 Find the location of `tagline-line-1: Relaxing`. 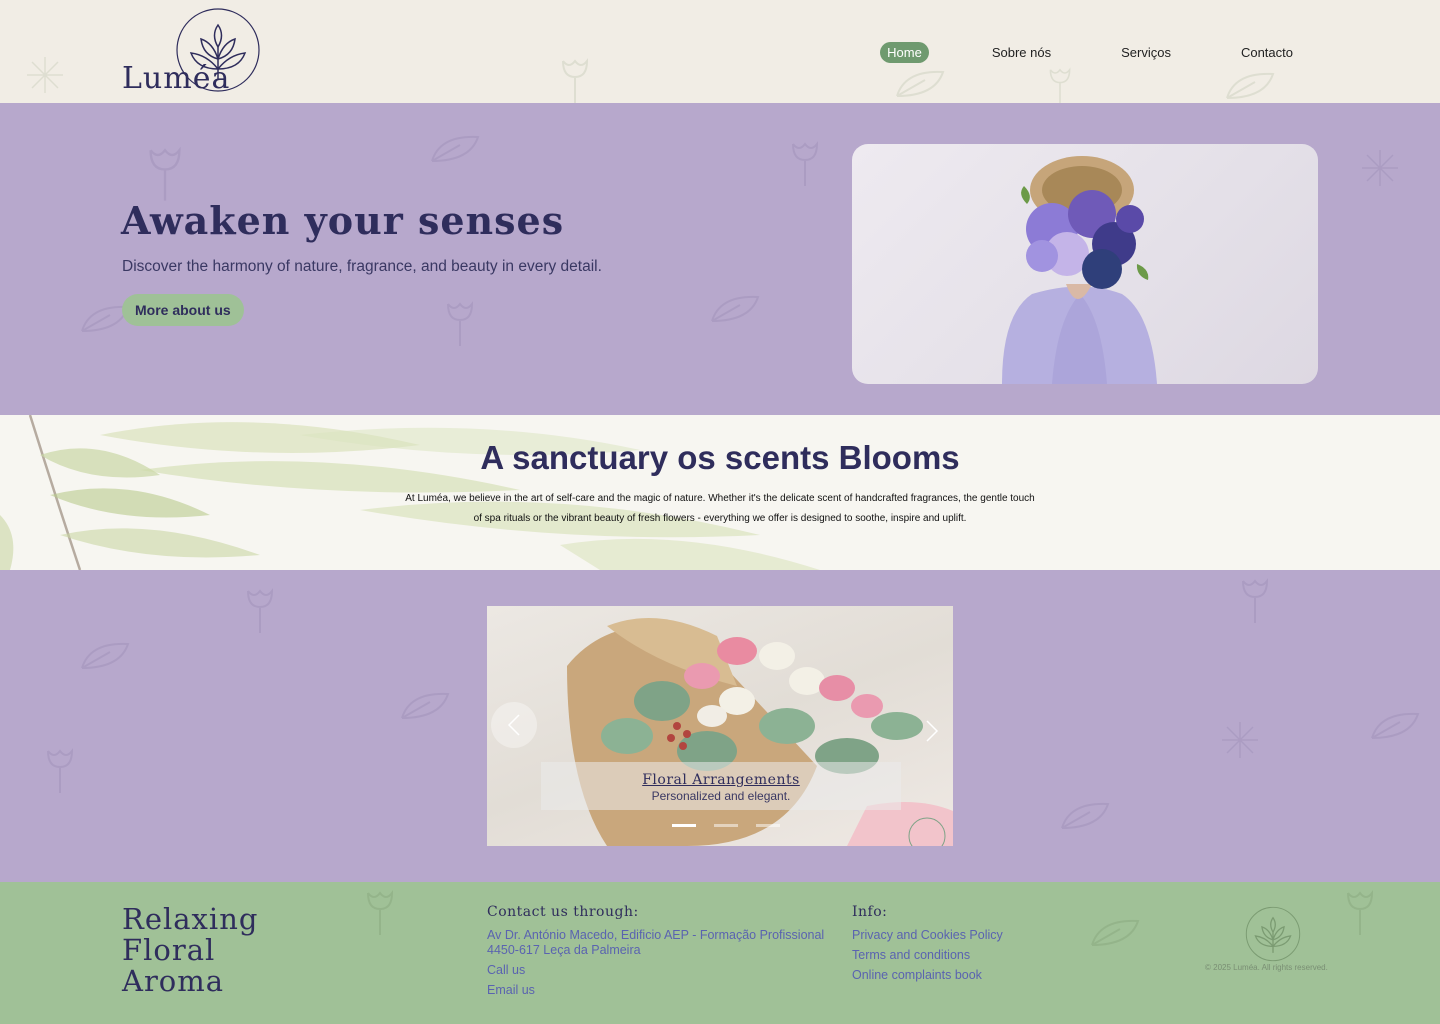

tagline-line-1: Relaxing is located at coordinates (190, 919).